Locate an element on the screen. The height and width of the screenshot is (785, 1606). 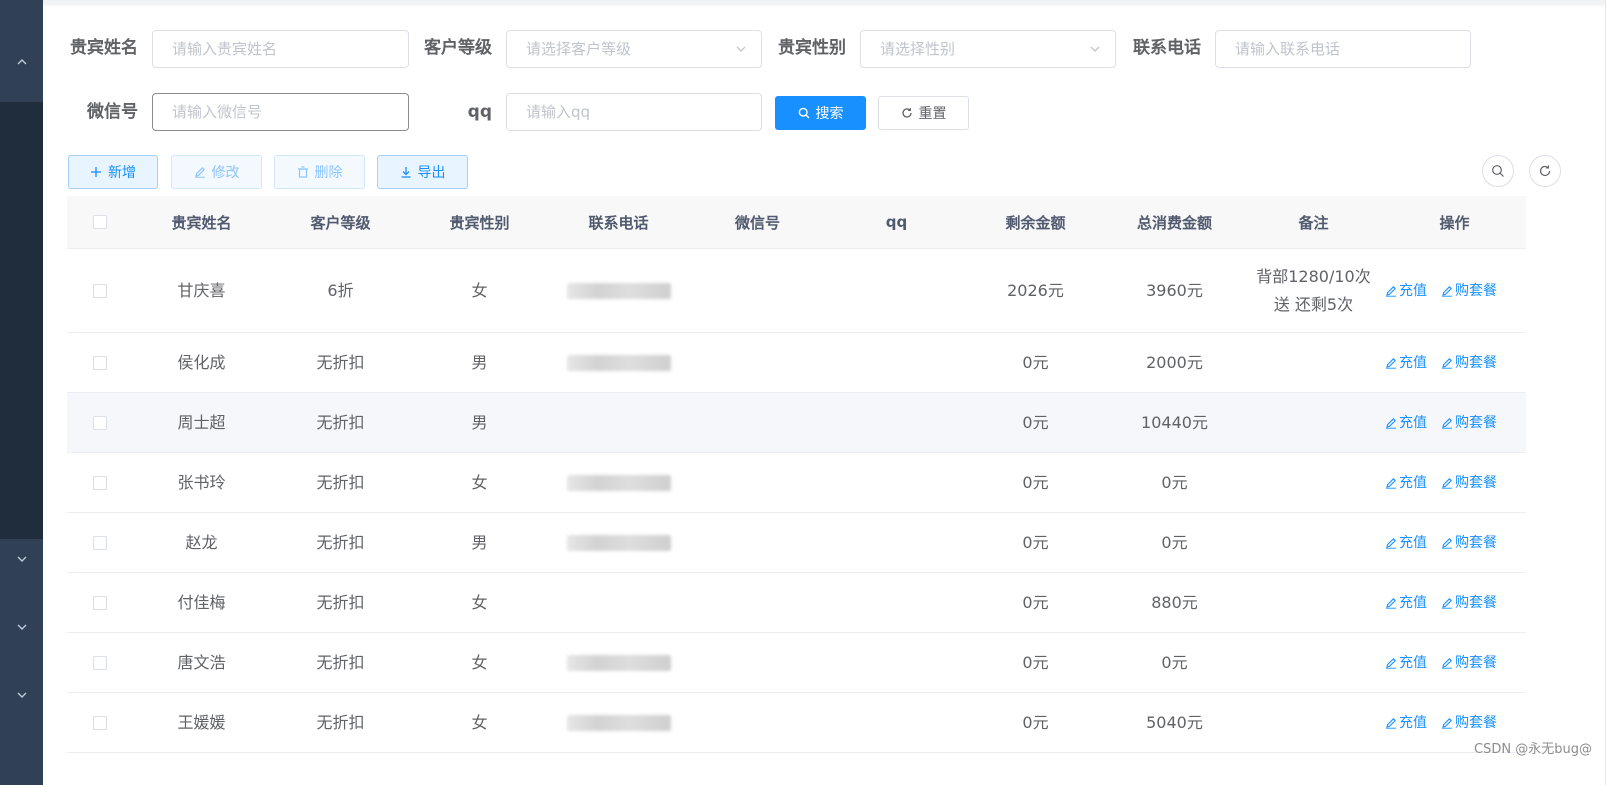
guest-gender-placeholder: 请选择性别 is located at coordinates (918, 49).